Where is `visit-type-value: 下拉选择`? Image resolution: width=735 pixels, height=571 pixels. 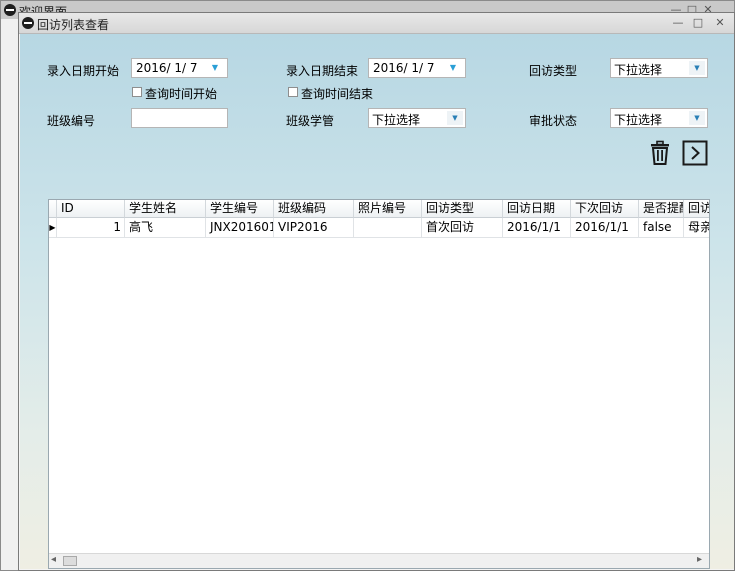
visit-type-value: 下拉选择 is located at coordinates (638, 70).